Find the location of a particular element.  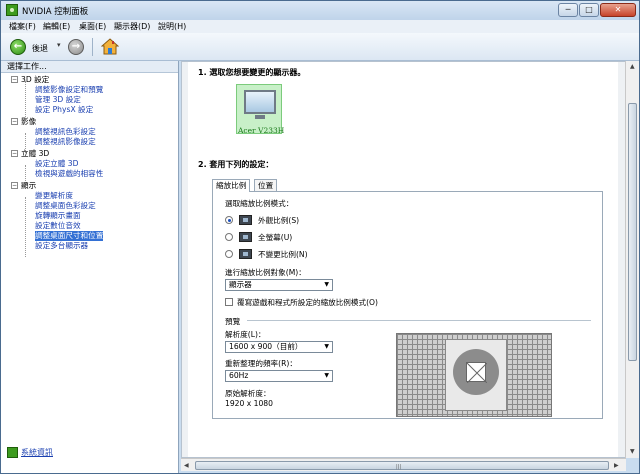

tree-item-rotate-display: 旋轉顯示畫面 is located at coordinates (58, 216).